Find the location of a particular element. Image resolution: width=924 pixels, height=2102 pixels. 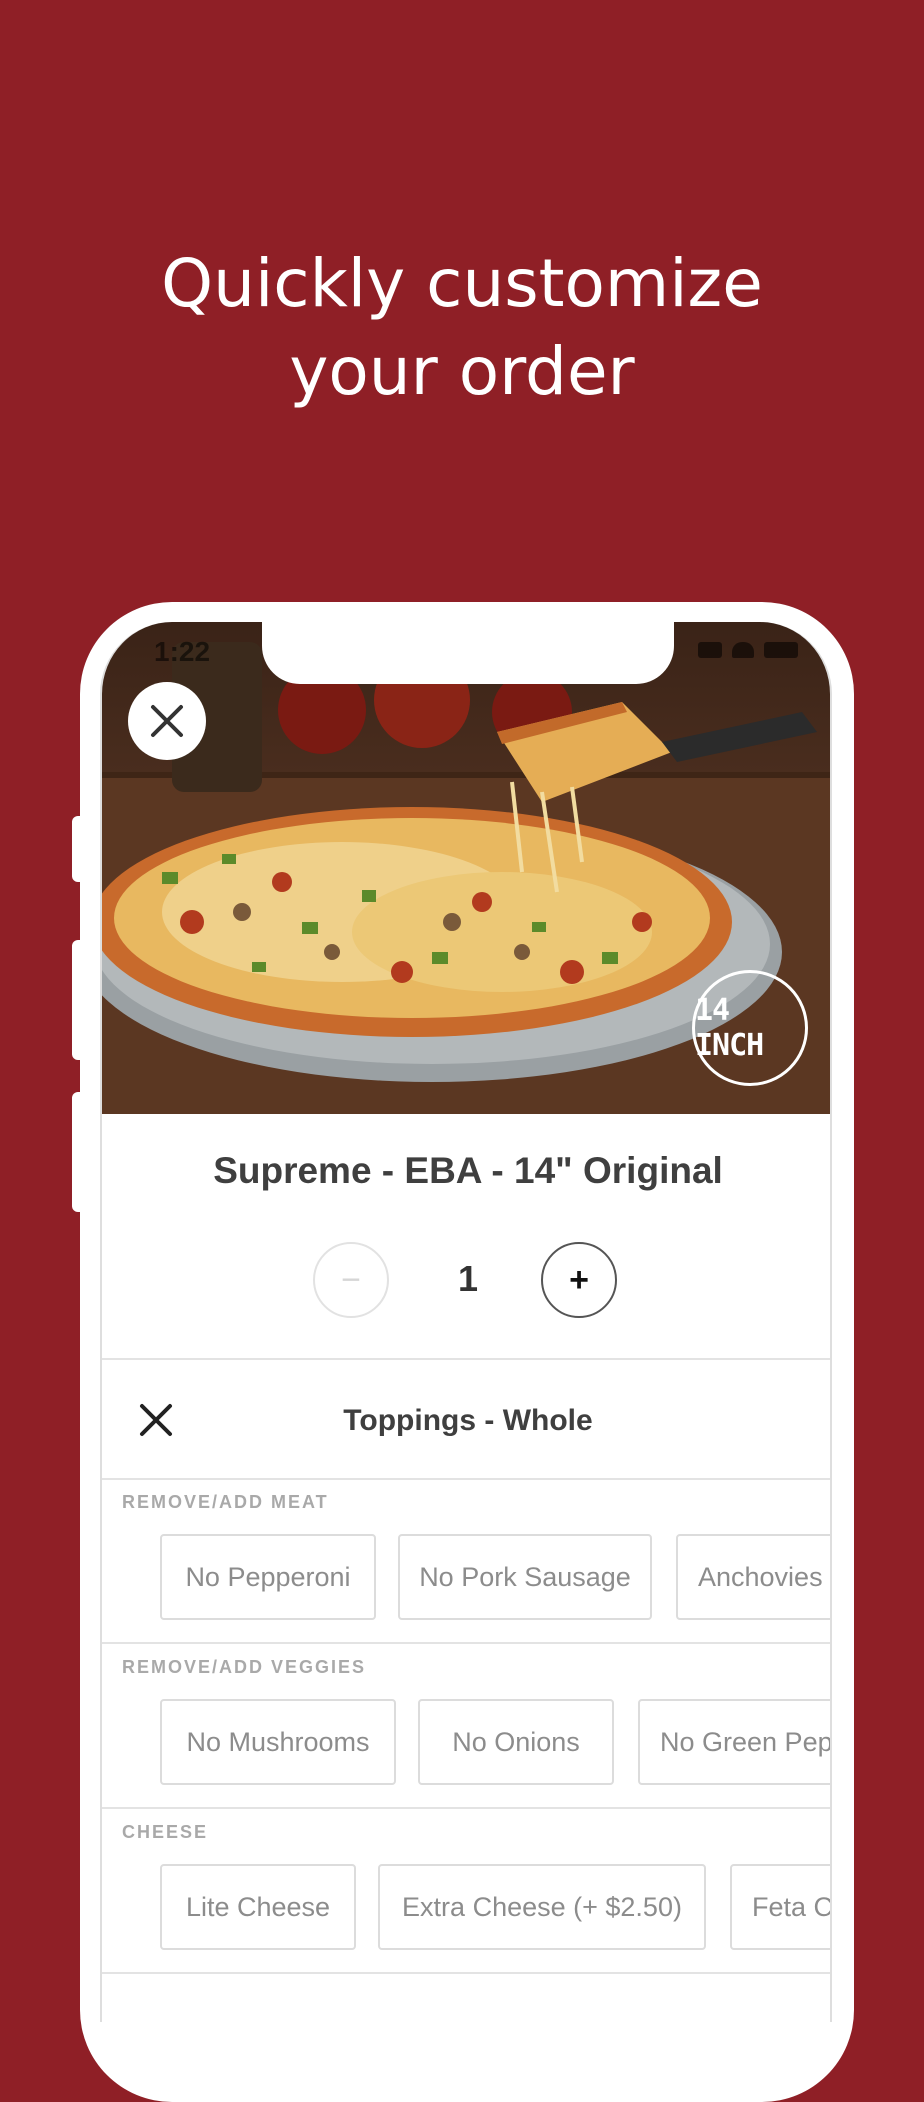

wifi-icon is located at coordinates (743, 650).